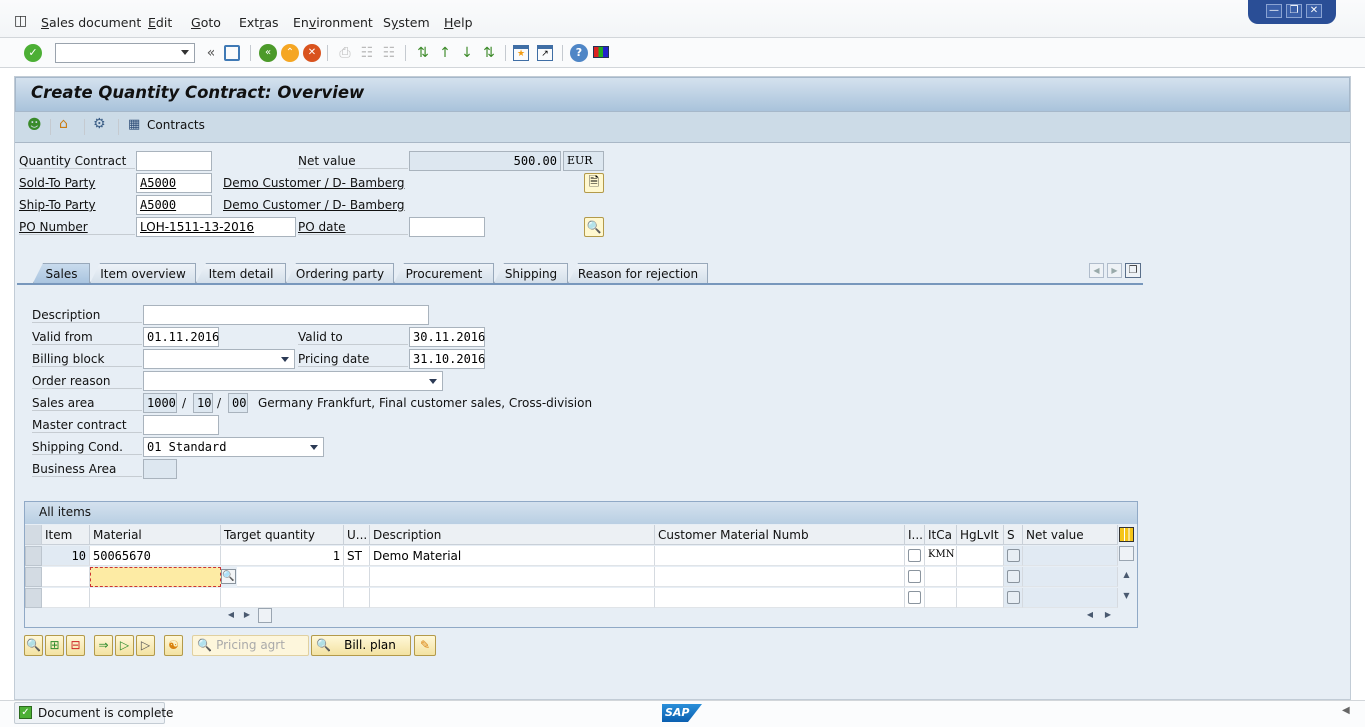 The width and height of the screenshot is (1365, 727). I want to click on delete-row-icon: ⊟, so click(75, 645).